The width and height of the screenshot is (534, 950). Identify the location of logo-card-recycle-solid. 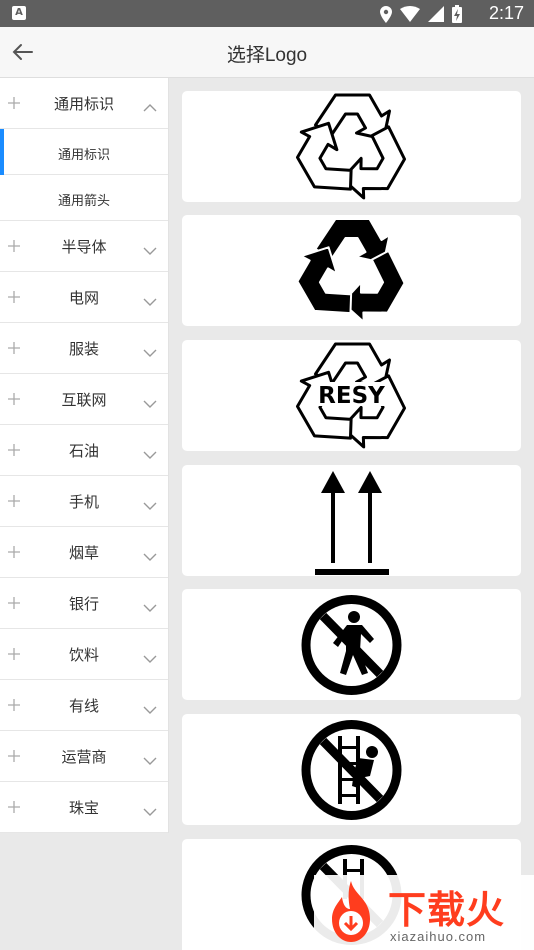
(351, 270).